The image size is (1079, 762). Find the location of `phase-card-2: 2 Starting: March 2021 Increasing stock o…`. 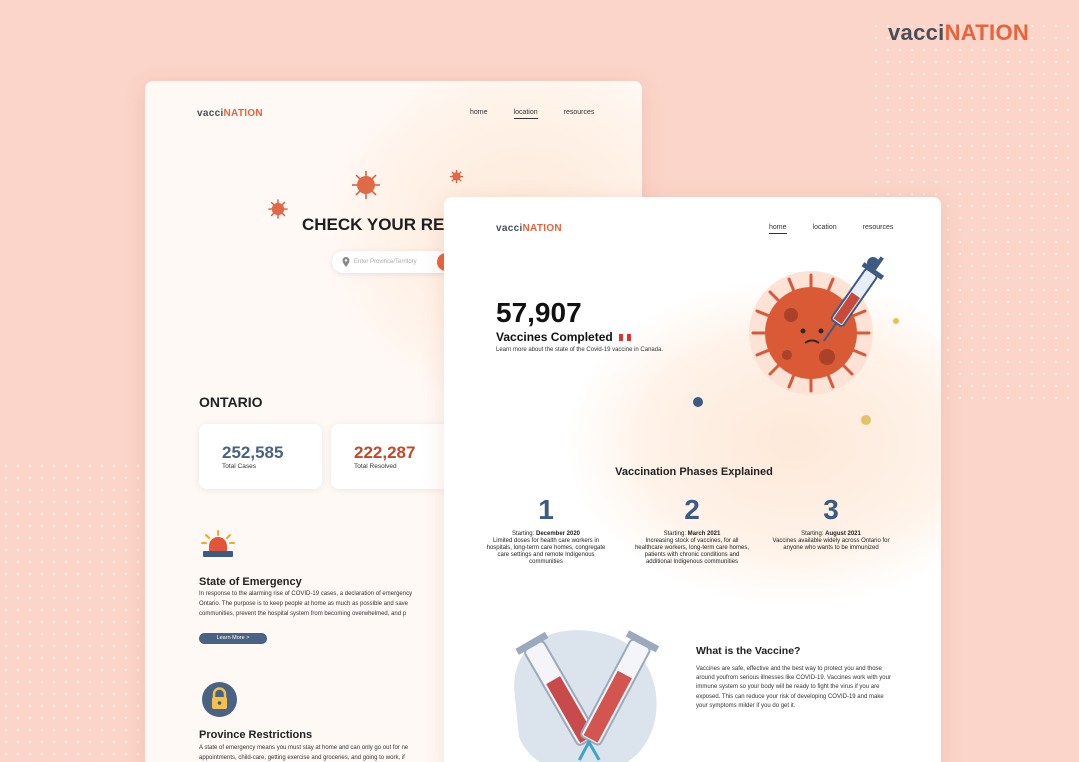

phase-card-2: 2 Starting: March 2021 Increasing stock o… is located at coordinates (692, 530).